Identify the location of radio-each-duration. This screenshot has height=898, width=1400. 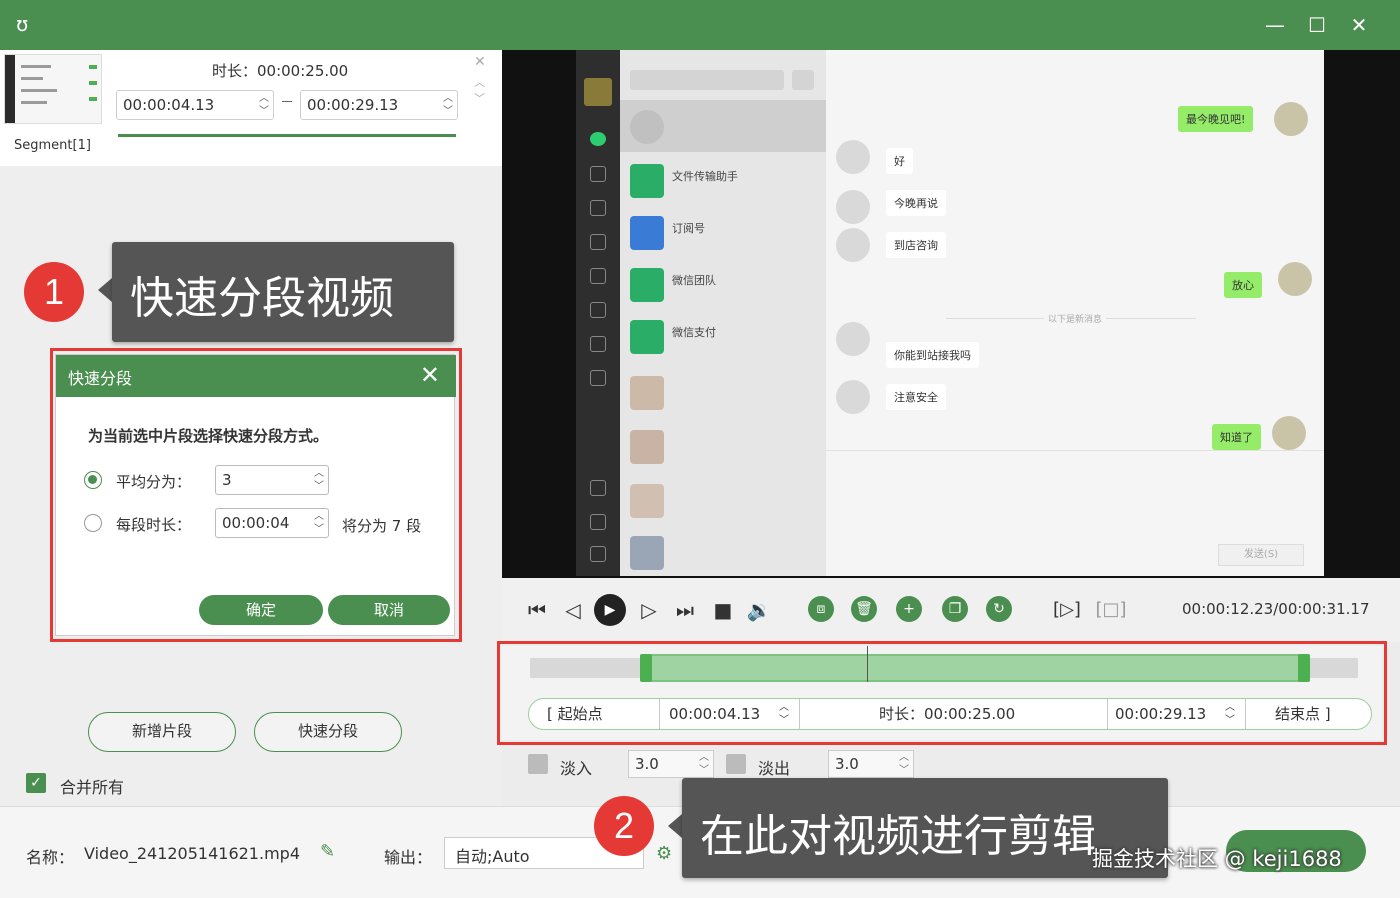
(93, 523).